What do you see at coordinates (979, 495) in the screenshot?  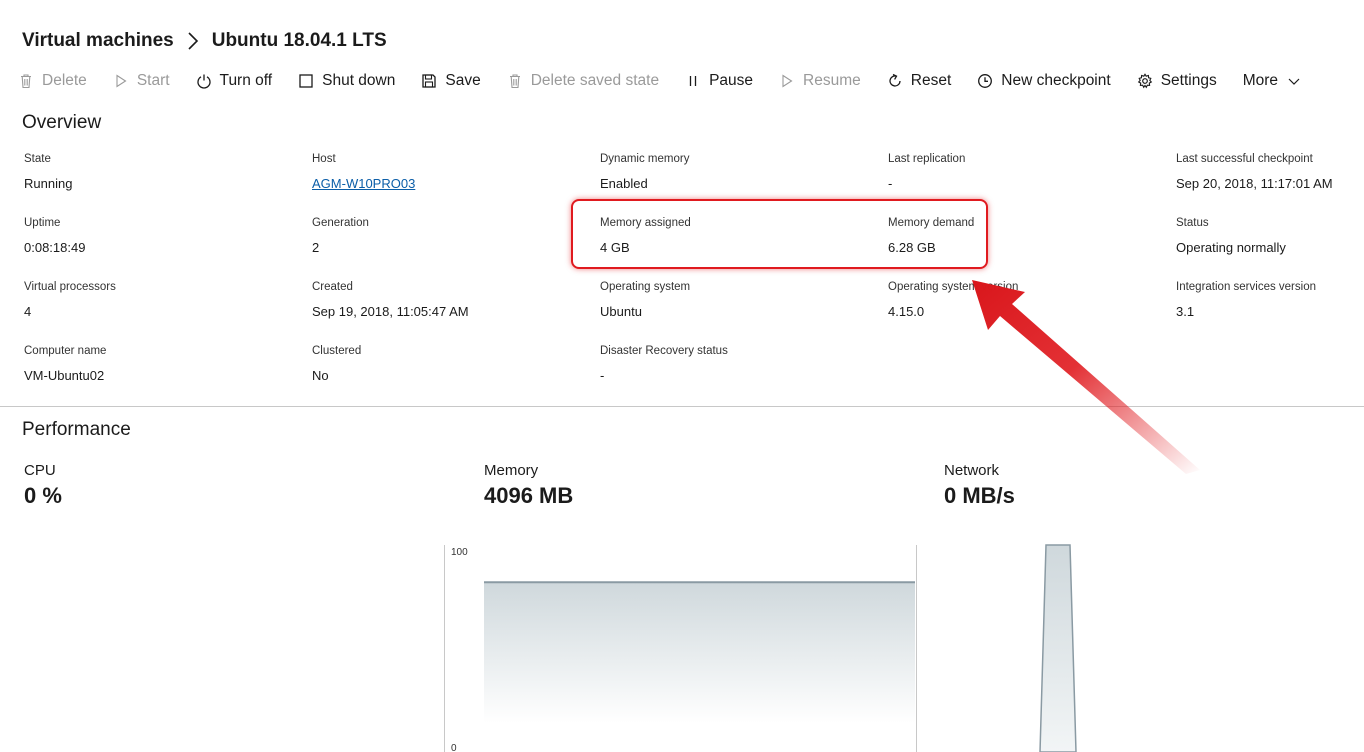 I see `network-value: 0 MB/s` at bounding box center [979, 495].